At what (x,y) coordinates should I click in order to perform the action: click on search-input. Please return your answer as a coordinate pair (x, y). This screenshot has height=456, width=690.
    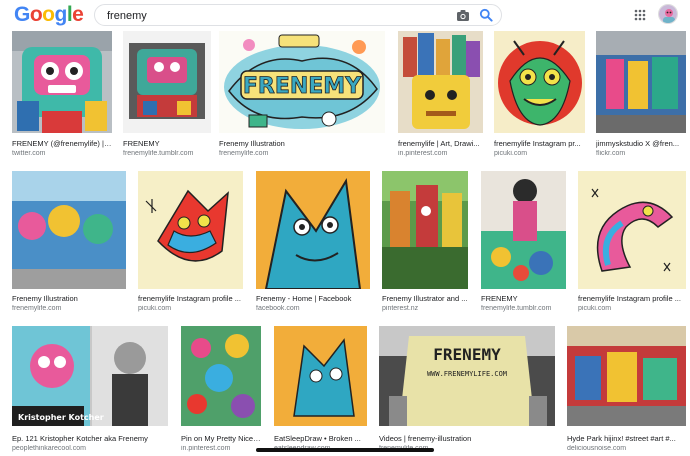
    Looking at the image, I should click on (257, 15).